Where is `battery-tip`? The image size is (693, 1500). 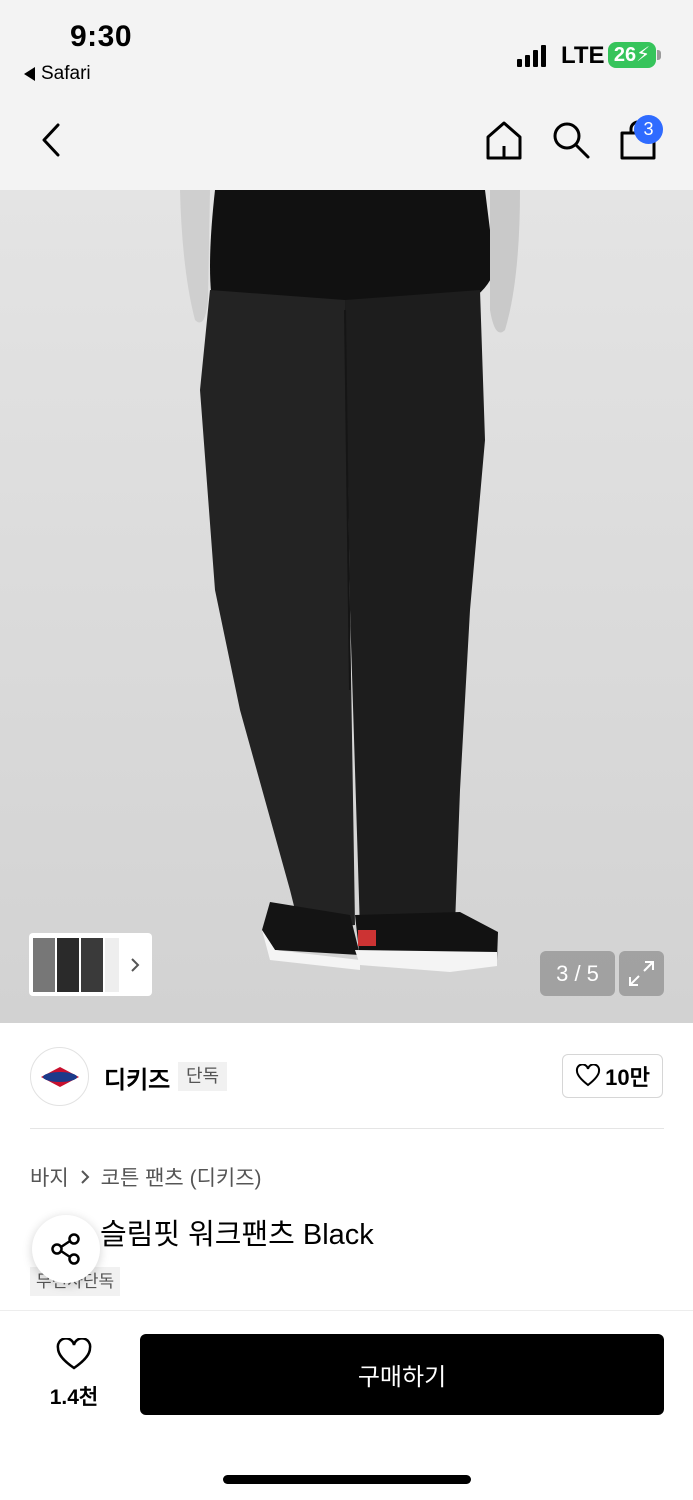 battery-tip is located at coordinates (659, 55).